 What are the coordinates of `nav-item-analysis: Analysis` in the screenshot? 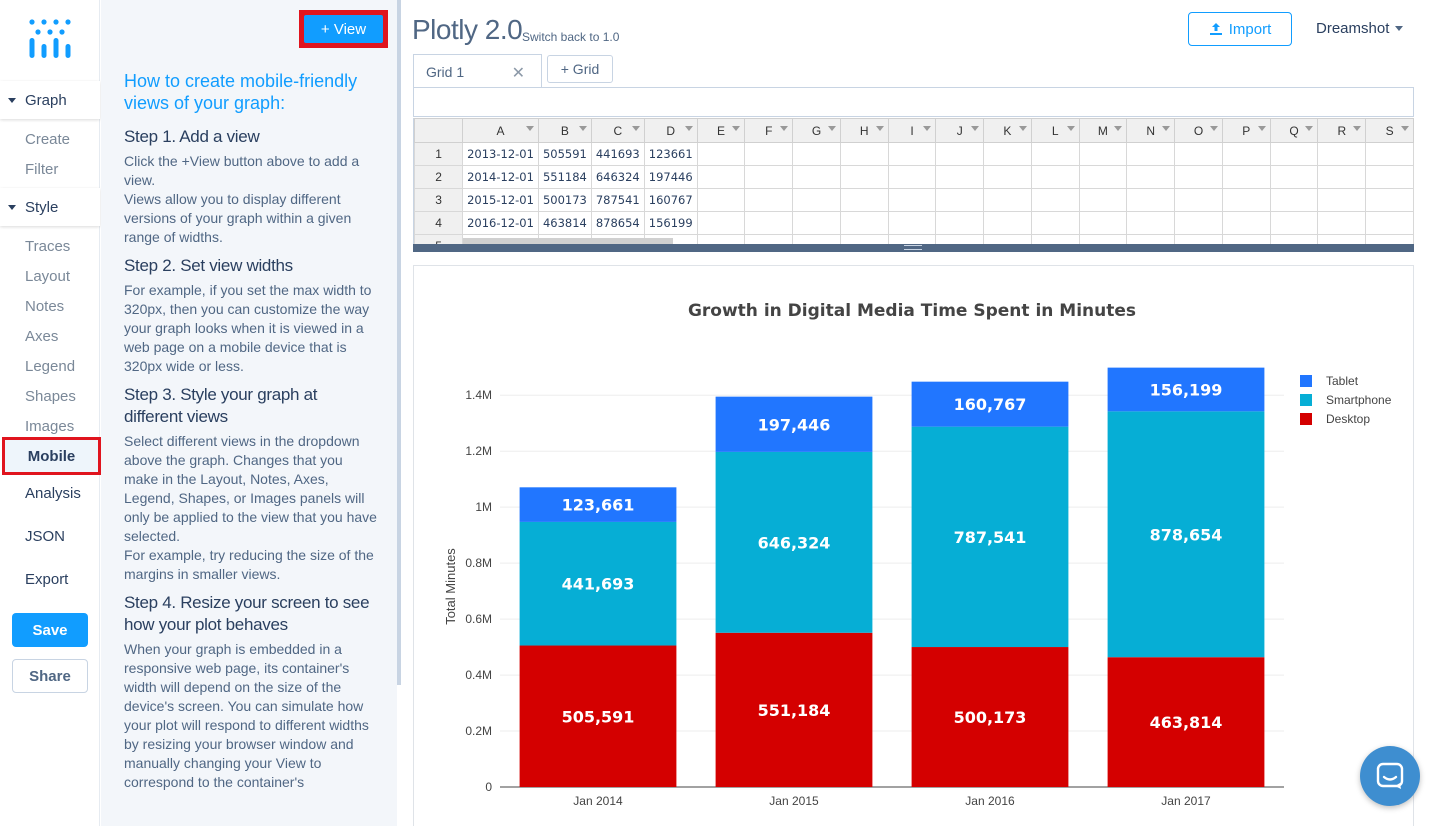 It's located at (53, 493).